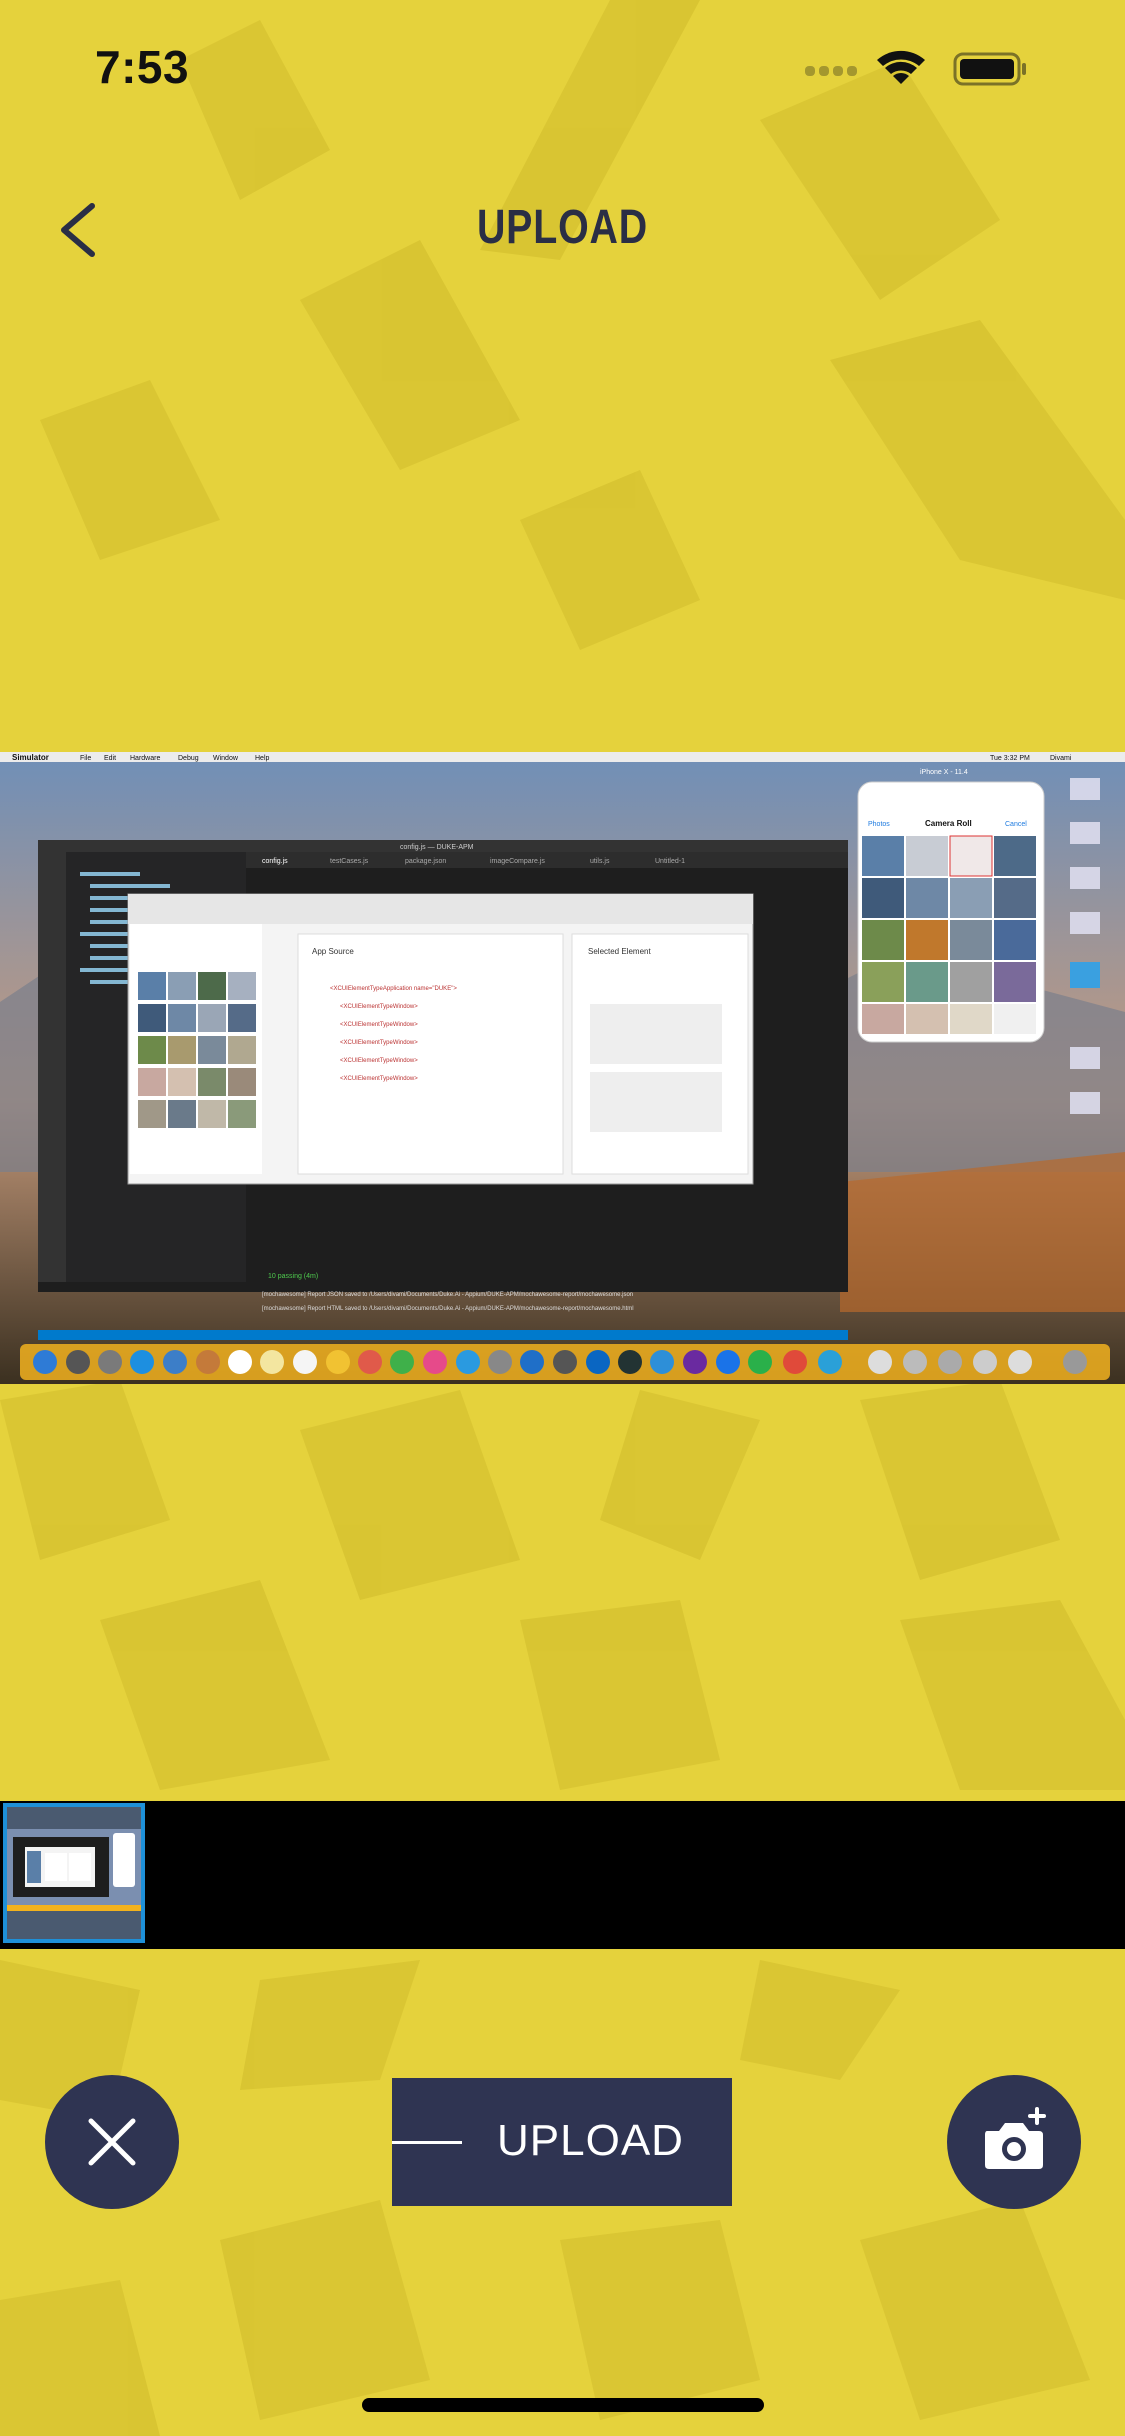  What do you see at coordinates (670, 861) in the screenshot?
I see `editor-tab-5: Untitled-1` at bounding box center [670, 861].